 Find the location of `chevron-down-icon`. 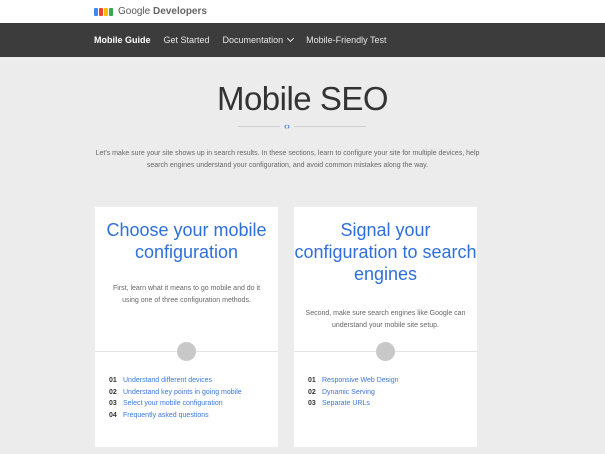

chevron-down-icon is located at coordinates (291, 38).